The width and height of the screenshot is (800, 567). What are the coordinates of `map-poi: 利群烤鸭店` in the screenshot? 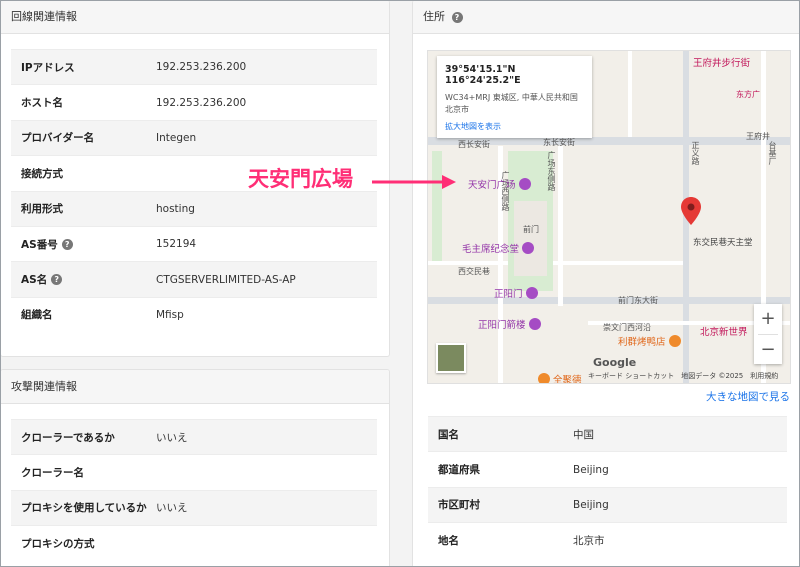 It's located at (649, 341).